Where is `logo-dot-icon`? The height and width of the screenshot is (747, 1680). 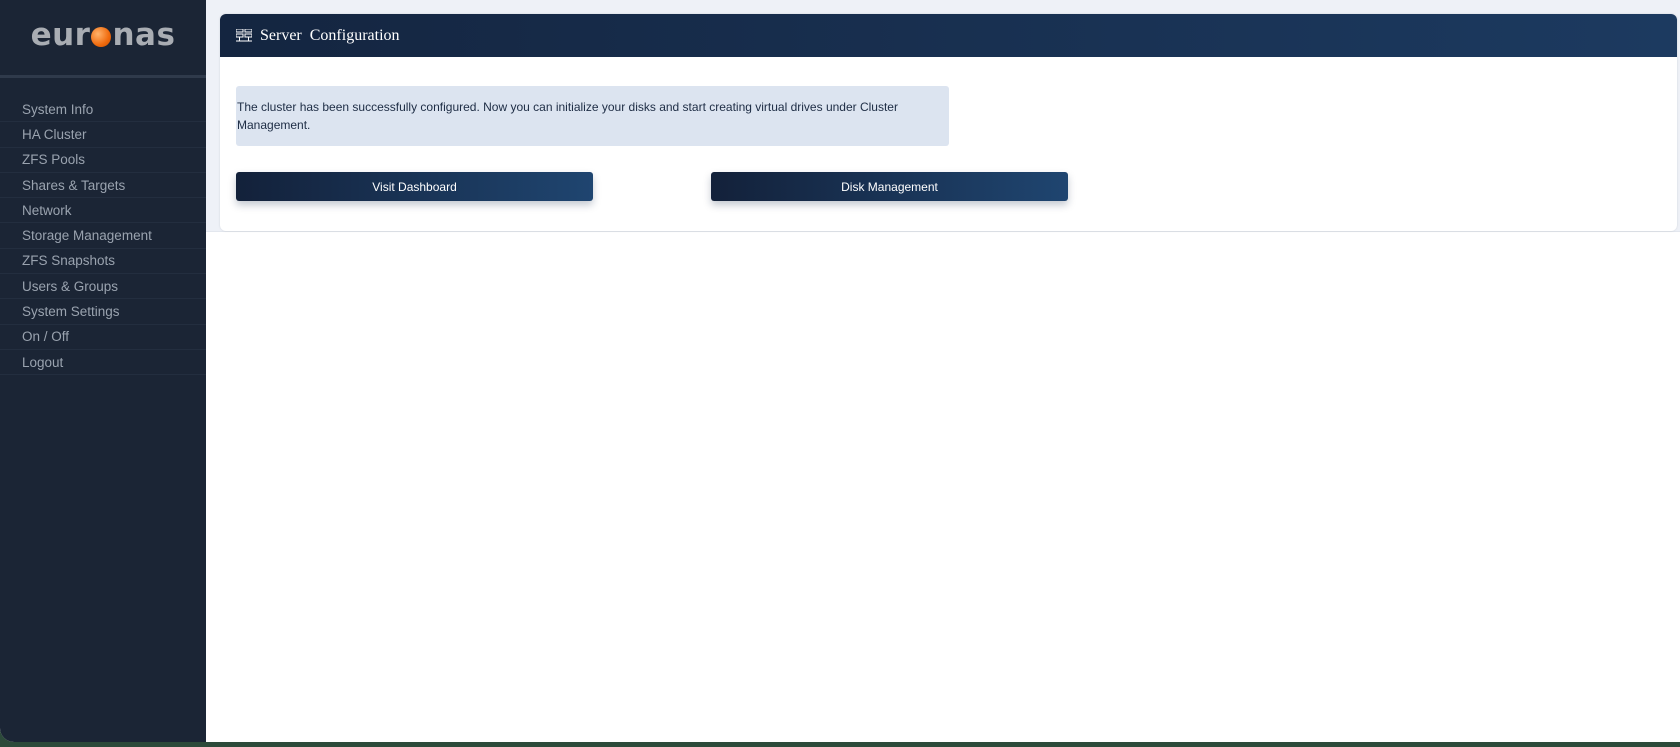
logo-dot-icon is located at coordinates (101, 36).